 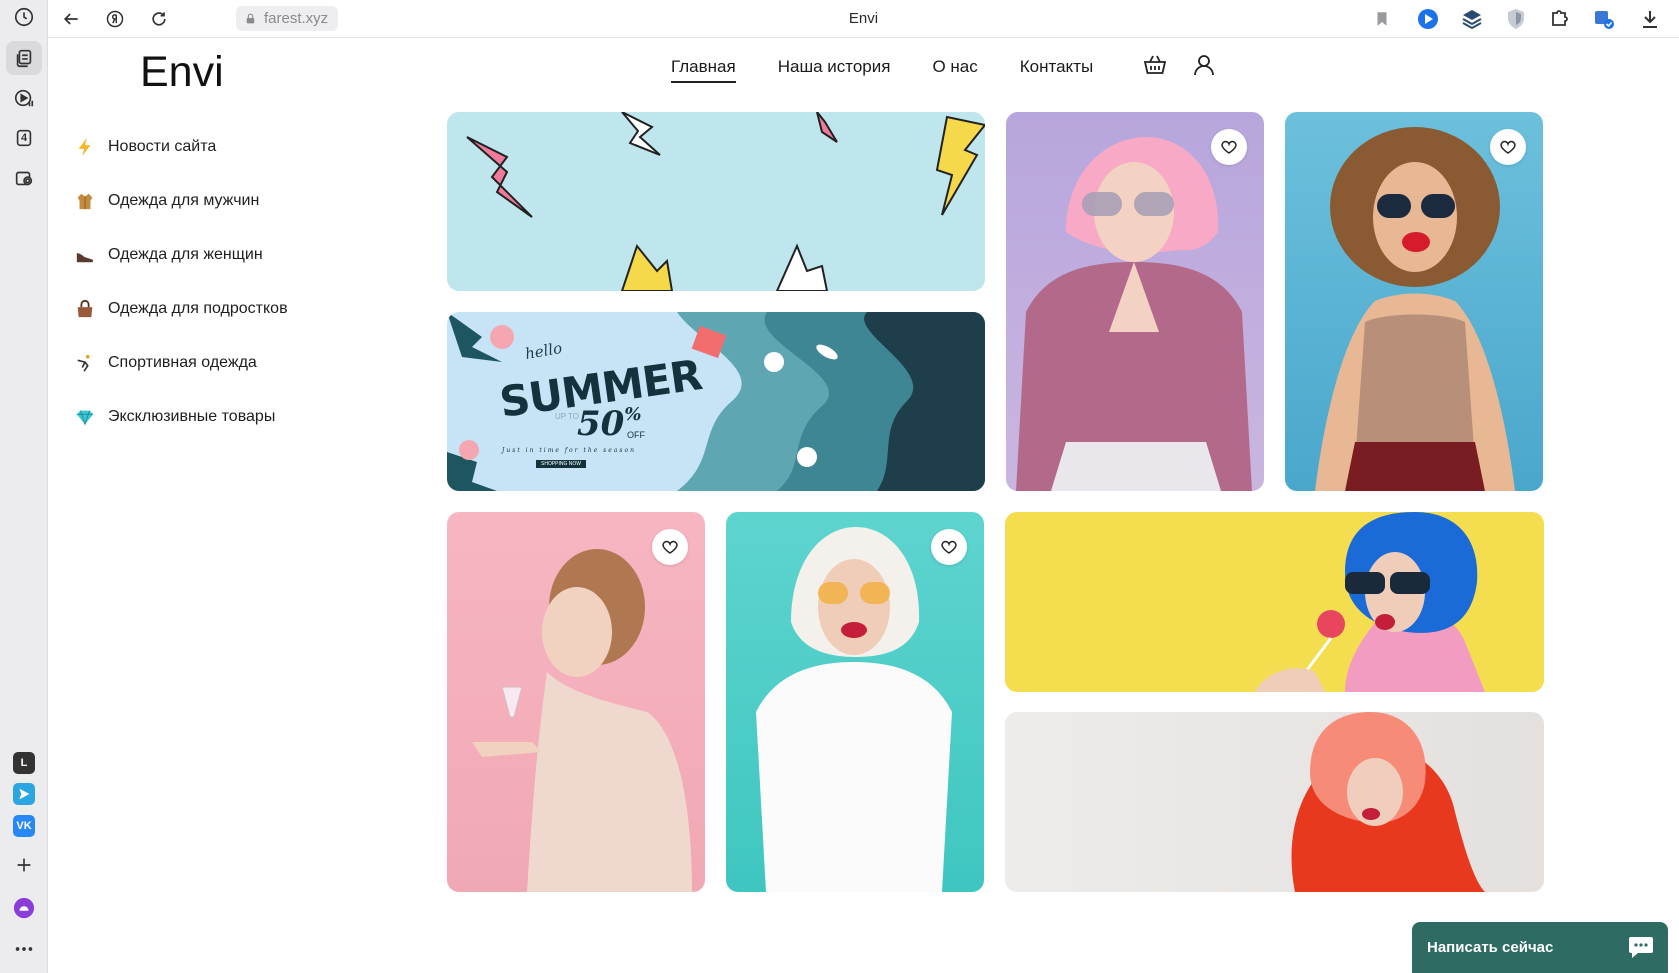 I want to click on tabs-count: 4, so click(x=24, y=138).